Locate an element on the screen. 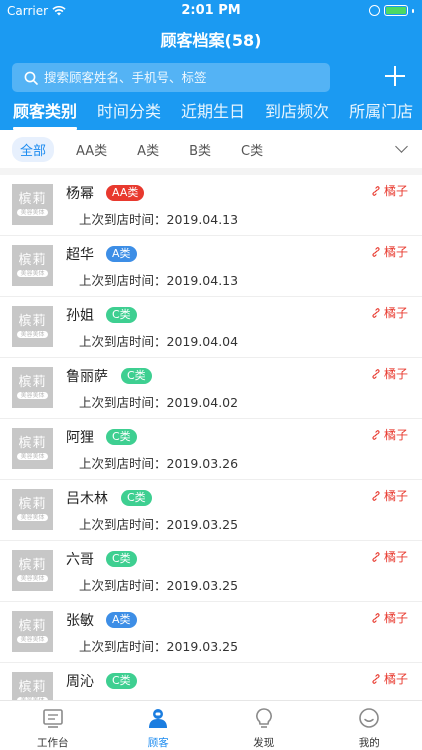 This screenshot has width=422, height=750. tab-profile: 我的 is located at coordinates (369, 725).